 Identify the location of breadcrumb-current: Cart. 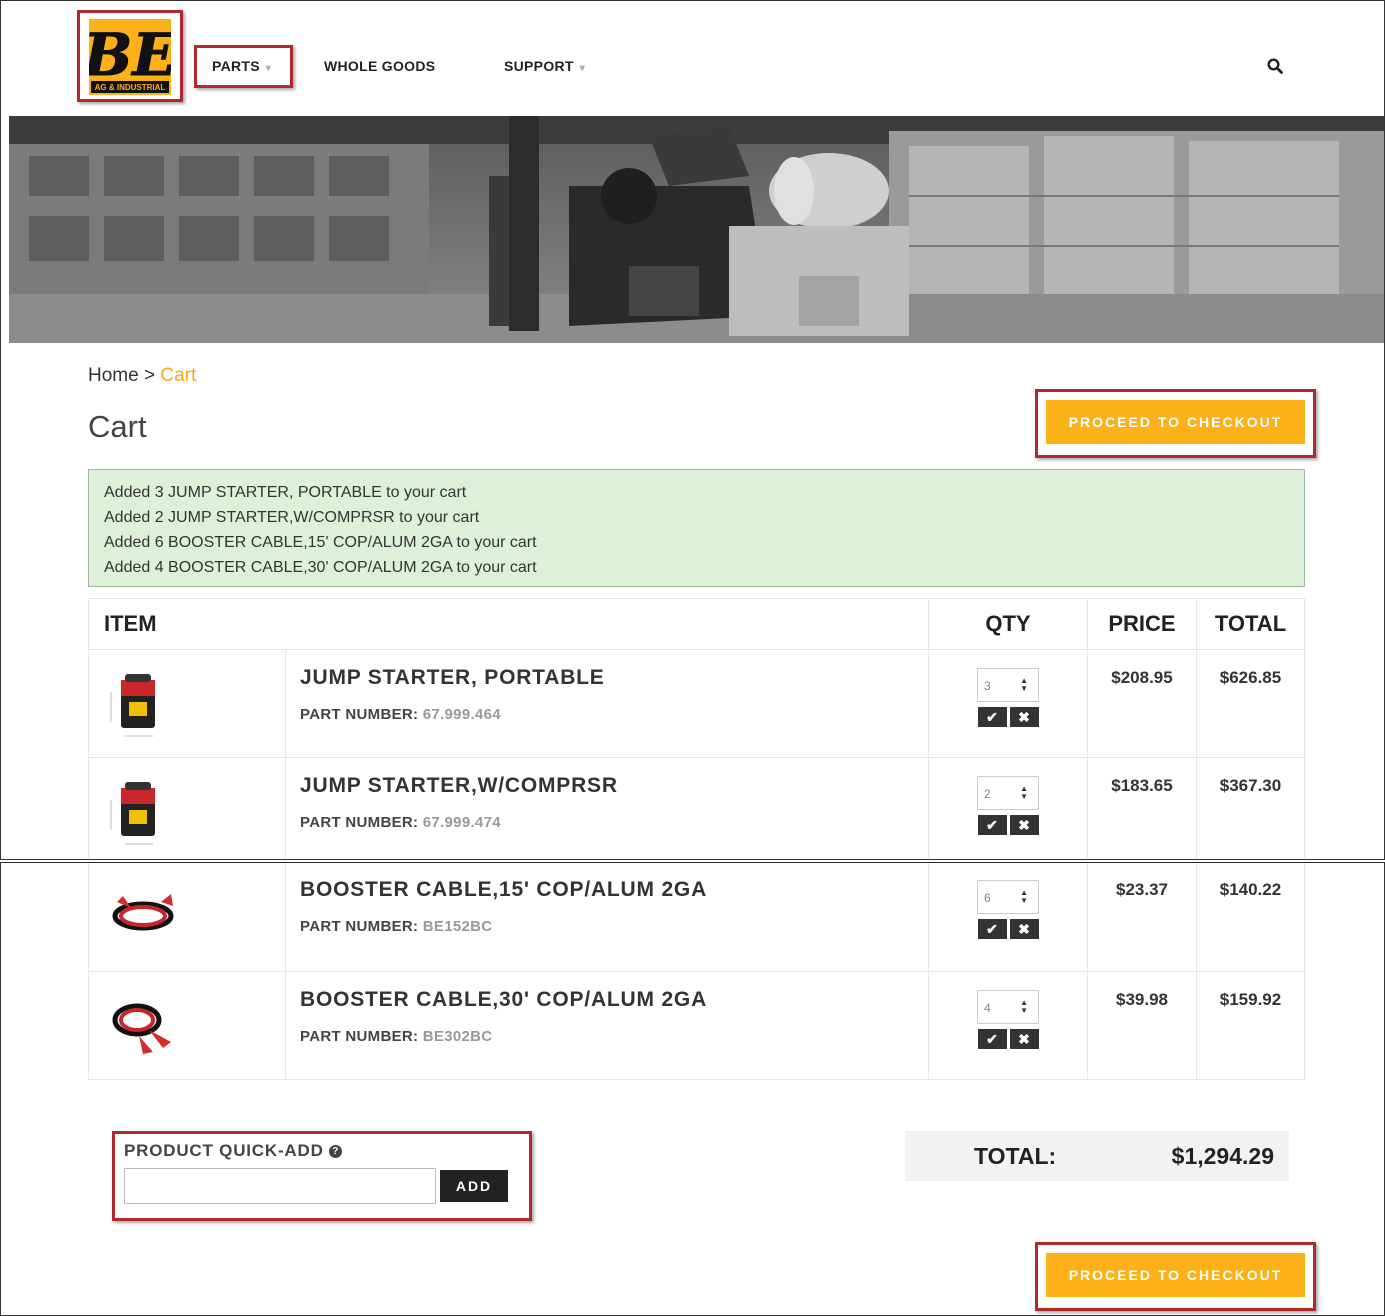
(178, 375).